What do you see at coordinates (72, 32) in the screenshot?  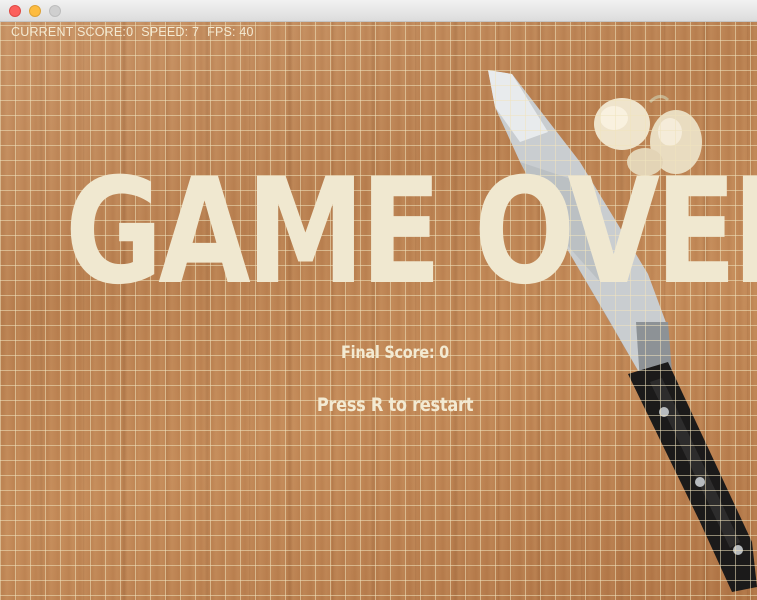 I see `current-score-readout: CURRENT SCORE:0` at bounding box center [72, 32].